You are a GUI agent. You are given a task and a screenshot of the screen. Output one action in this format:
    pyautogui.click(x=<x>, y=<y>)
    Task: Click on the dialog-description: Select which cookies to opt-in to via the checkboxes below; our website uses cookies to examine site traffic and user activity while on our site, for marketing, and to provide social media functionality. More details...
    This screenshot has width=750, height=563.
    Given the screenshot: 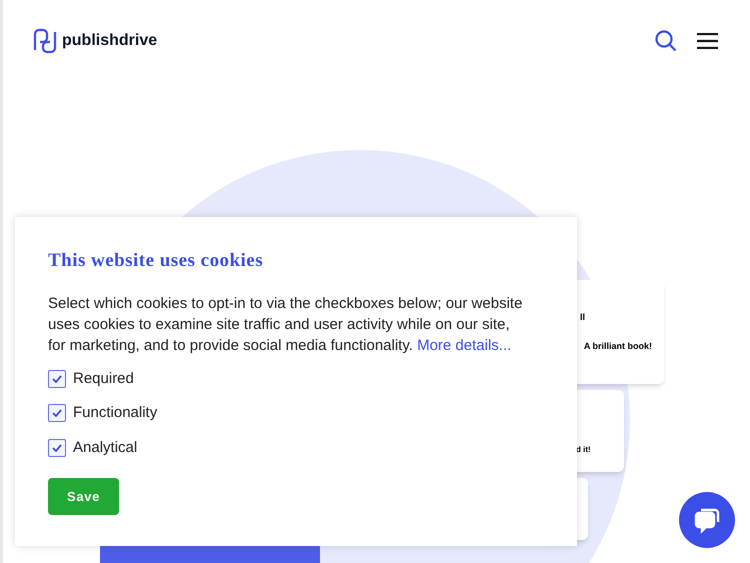 What is the action you would take?
    pyautogui.click(x=286, y=325)
    